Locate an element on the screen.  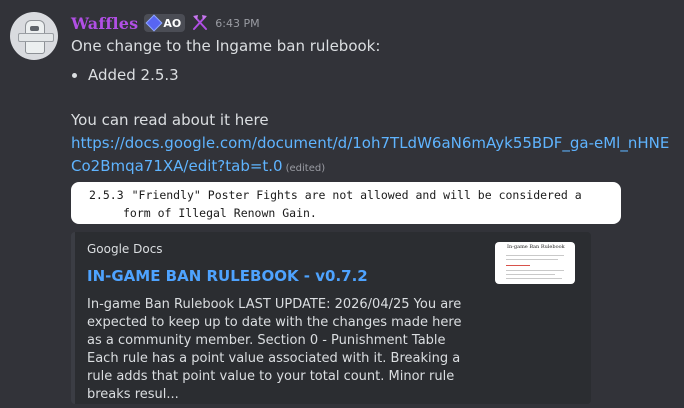
message-line-2: You can read about it here is located at coordinates (170, 120).